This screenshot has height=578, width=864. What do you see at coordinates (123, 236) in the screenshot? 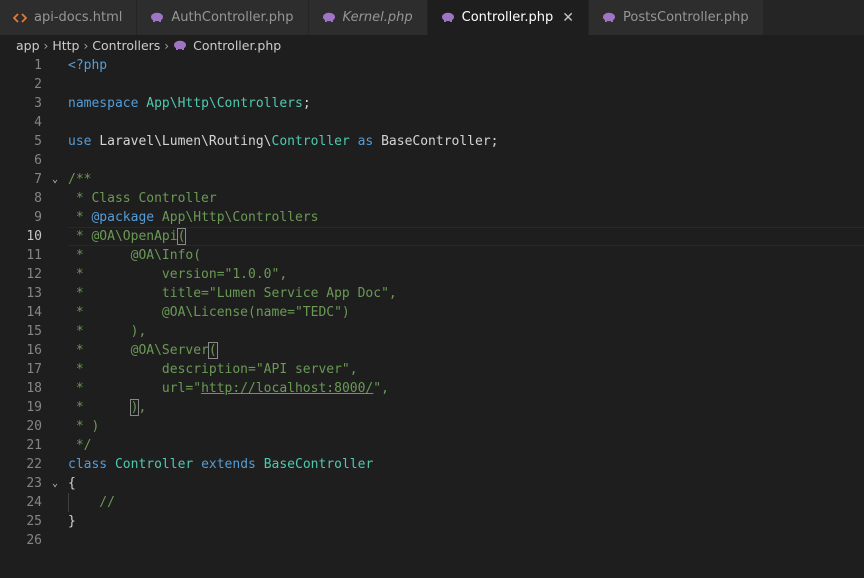
I see `comment: * @OA\OpenApi` at bounding box center [123, 236].